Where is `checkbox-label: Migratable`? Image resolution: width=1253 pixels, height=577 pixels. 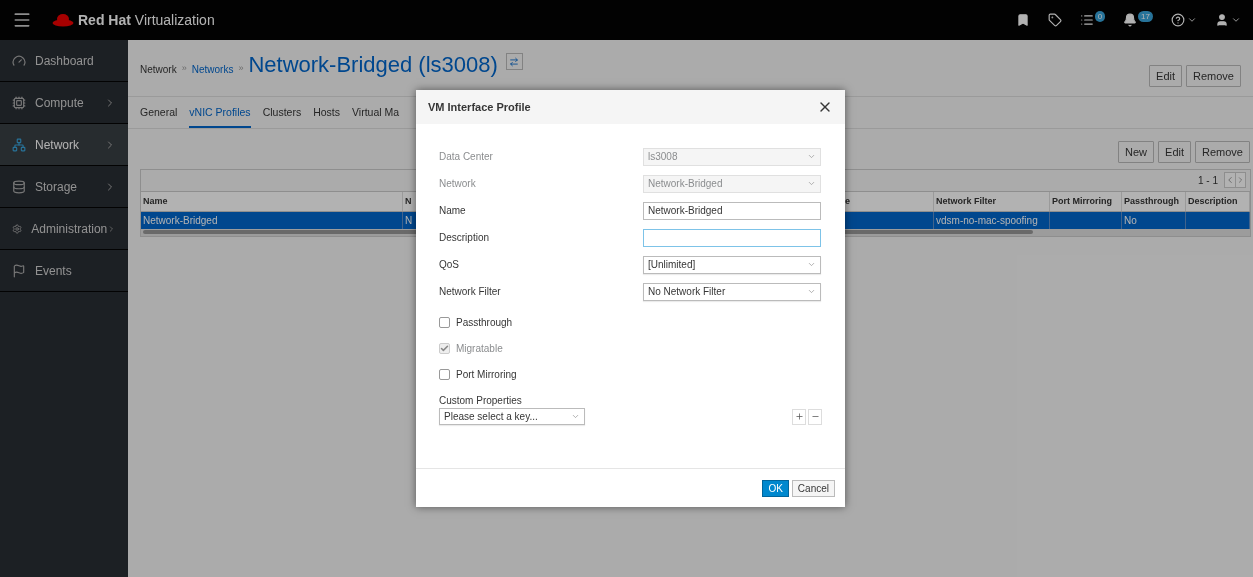 checkbox-label: Migratable is located at coordinates (479, 348).